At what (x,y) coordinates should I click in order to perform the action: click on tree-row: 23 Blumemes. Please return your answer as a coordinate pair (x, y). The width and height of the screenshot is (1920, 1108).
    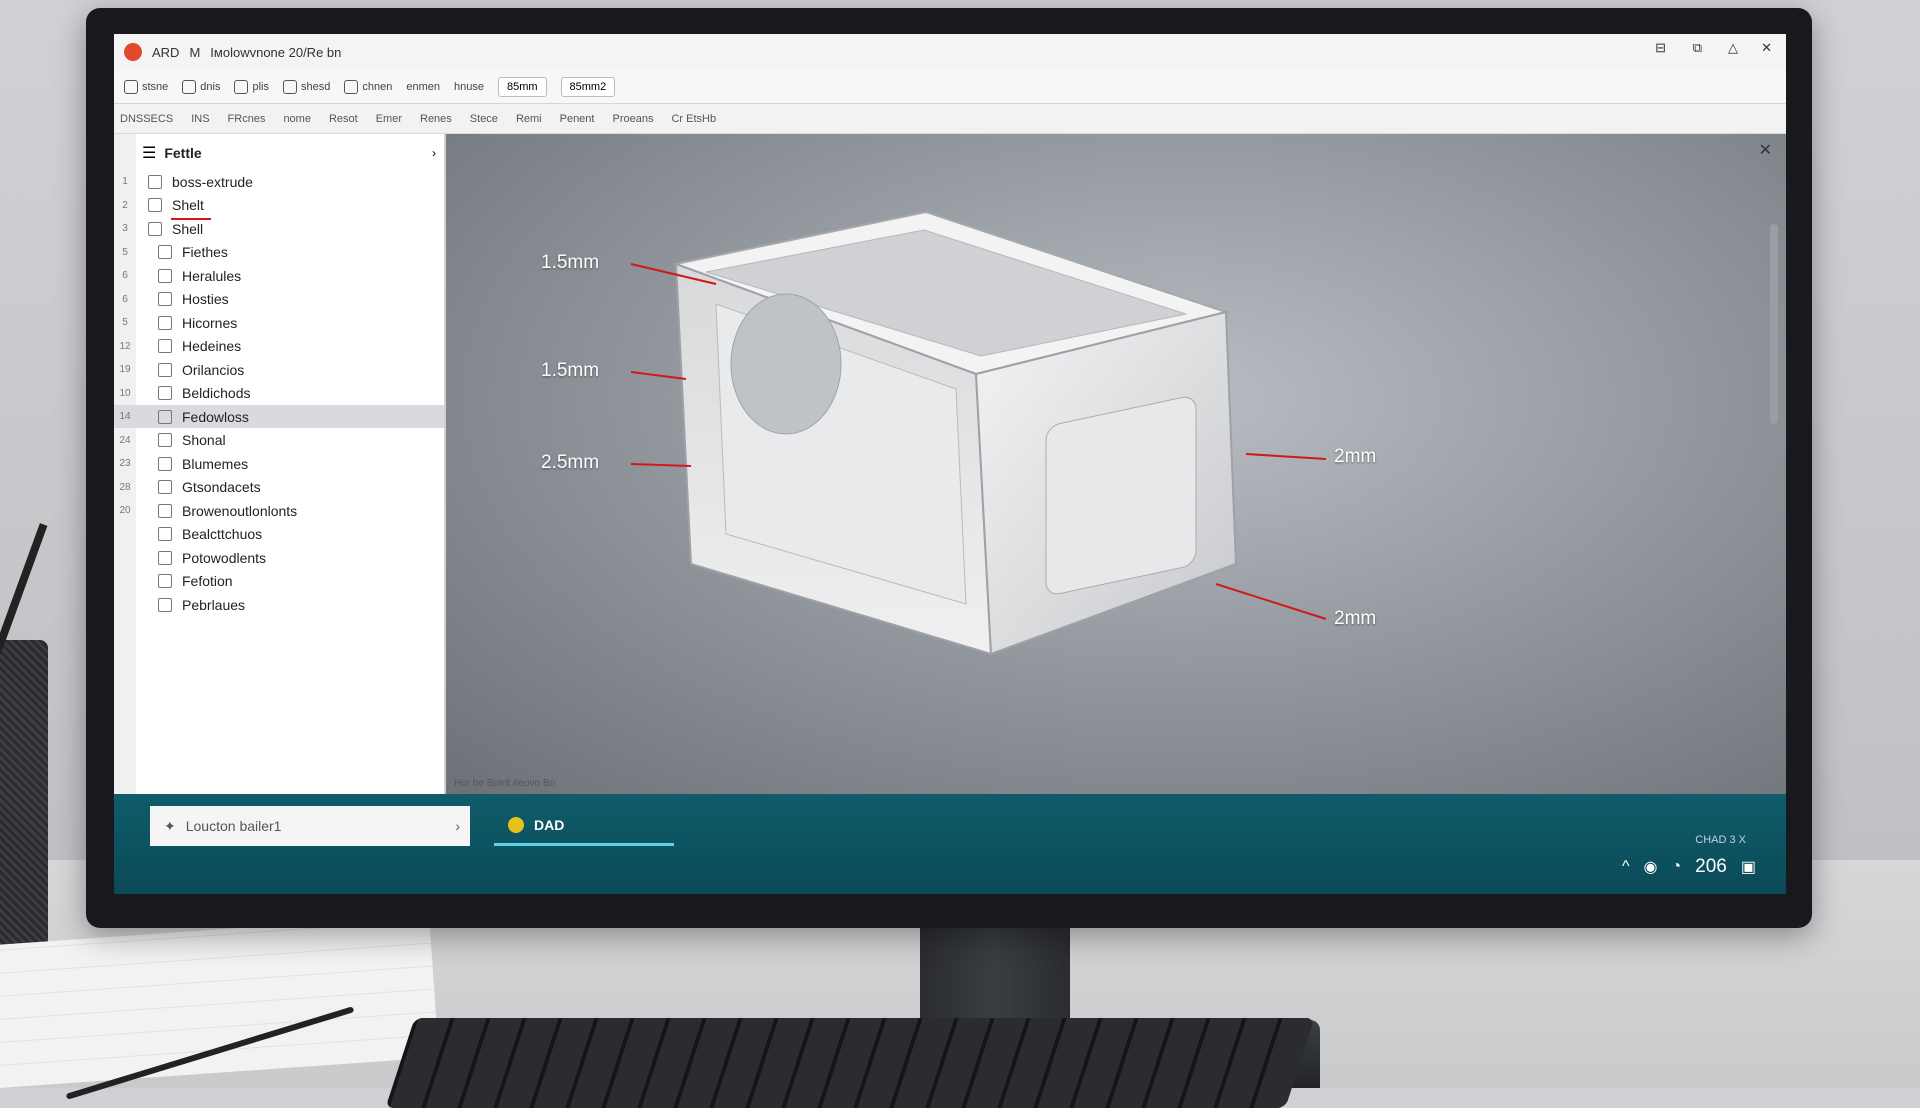
    Looking at the image, I should click on (279, 463).